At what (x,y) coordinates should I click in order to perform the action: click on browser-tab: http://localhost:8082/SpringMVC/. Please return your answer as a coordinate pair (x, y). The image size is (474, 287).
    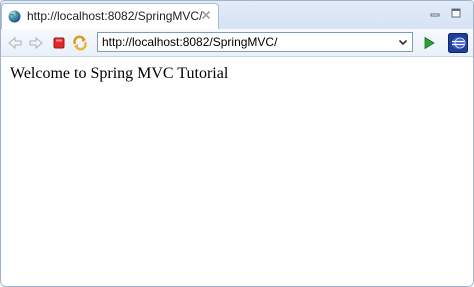
    Looking at the image, I should click on (110, 16).